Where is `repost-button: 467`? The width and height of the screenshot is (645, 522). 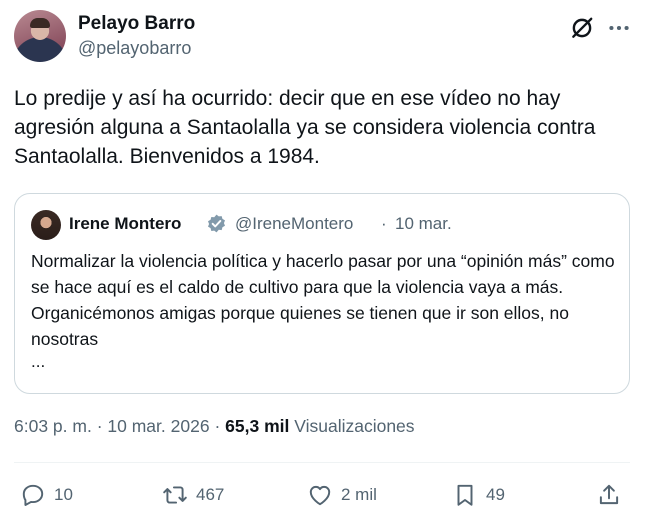 repost-button: 467 is located at coordinates (193, 495).